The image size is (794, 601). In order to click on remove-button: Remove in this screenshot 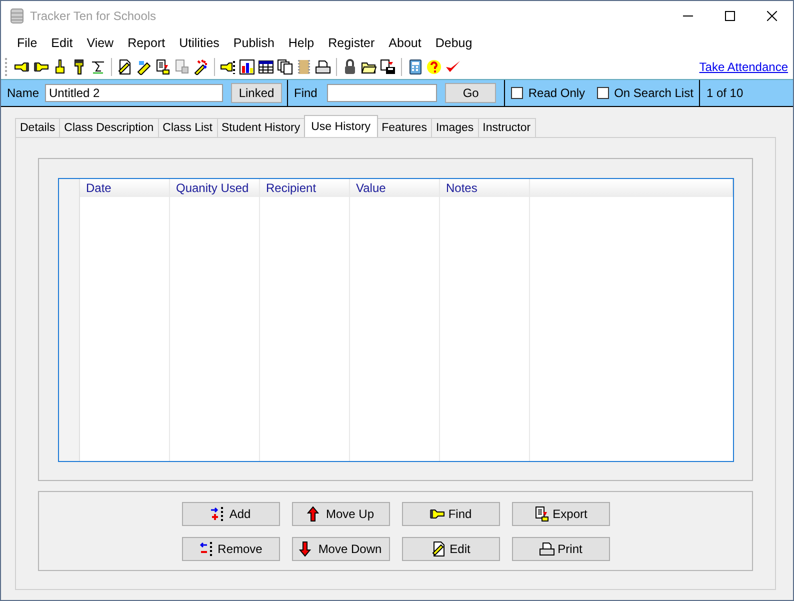, I will do `click(231, 549)`.